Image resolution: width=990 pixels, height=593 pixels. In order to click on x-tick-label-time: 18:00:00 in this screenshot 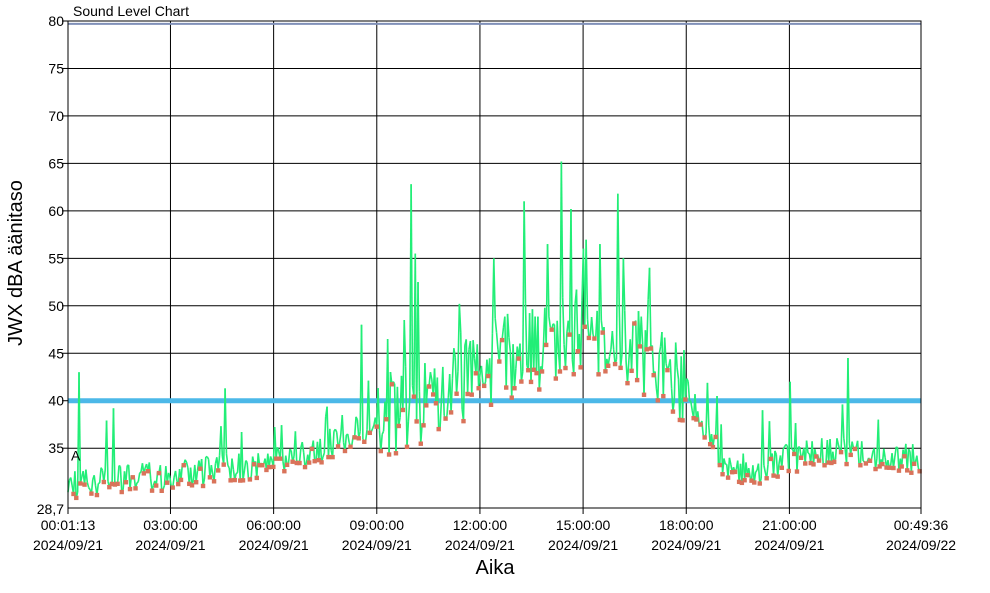, I will do `click(686, 525)`.